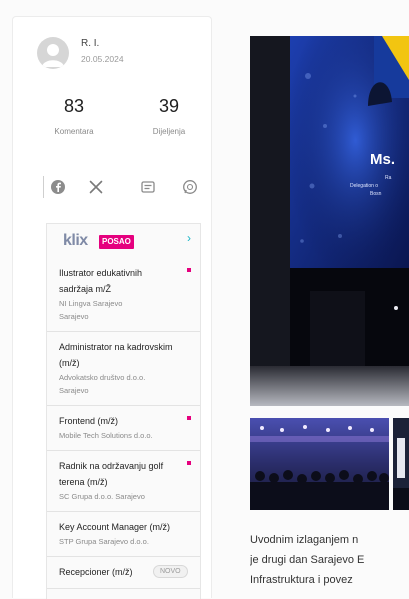 The width and height of the screenshot is (409, 599). What do you see at coordinates (148, 187) in the screenshot?
I see `message-icon` at bounding box center [148, 187].